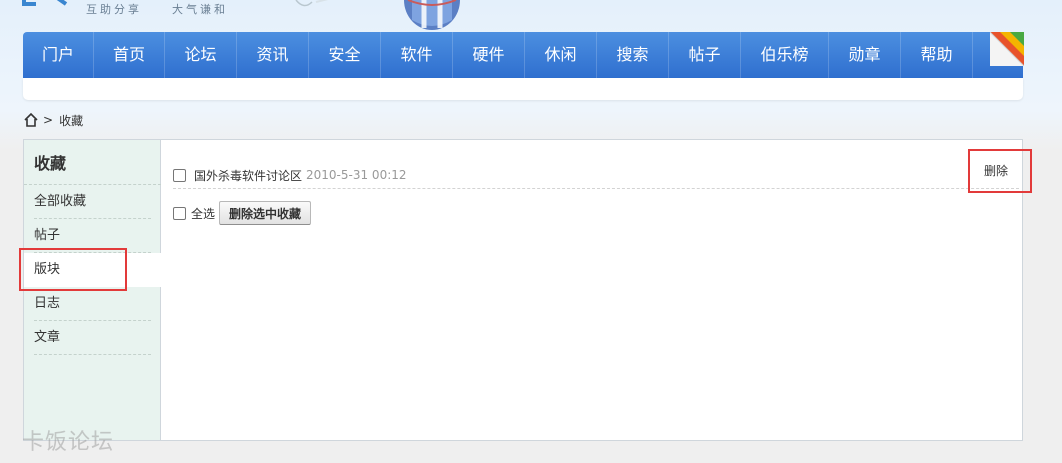 This screenshot has width=1062, height=463. I want to click on favorite-title-link: 国外杀毒软件讨论区, so click(248, 175).